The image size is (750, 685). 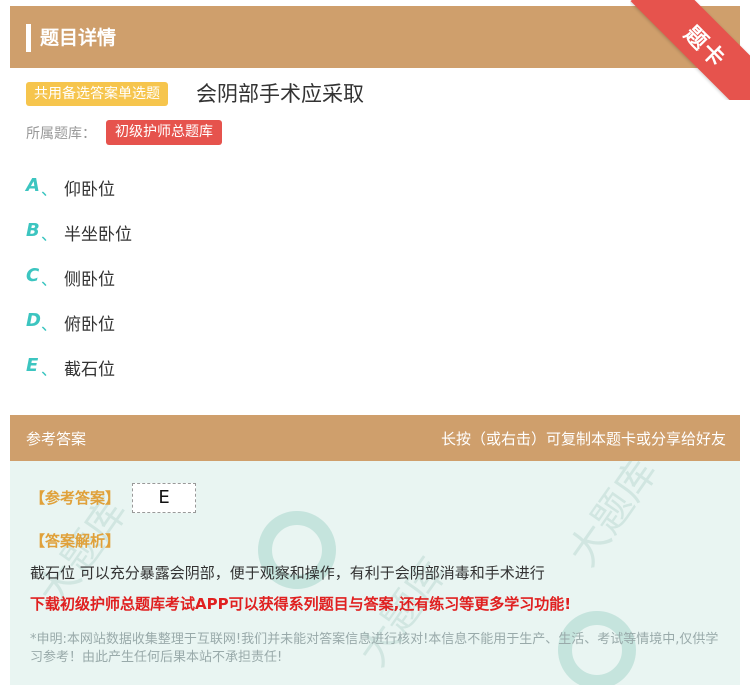 What do you see at coordinates (33, 185) in the screenshot?
I see `option-letter: A` at bounding box center [33, 185].